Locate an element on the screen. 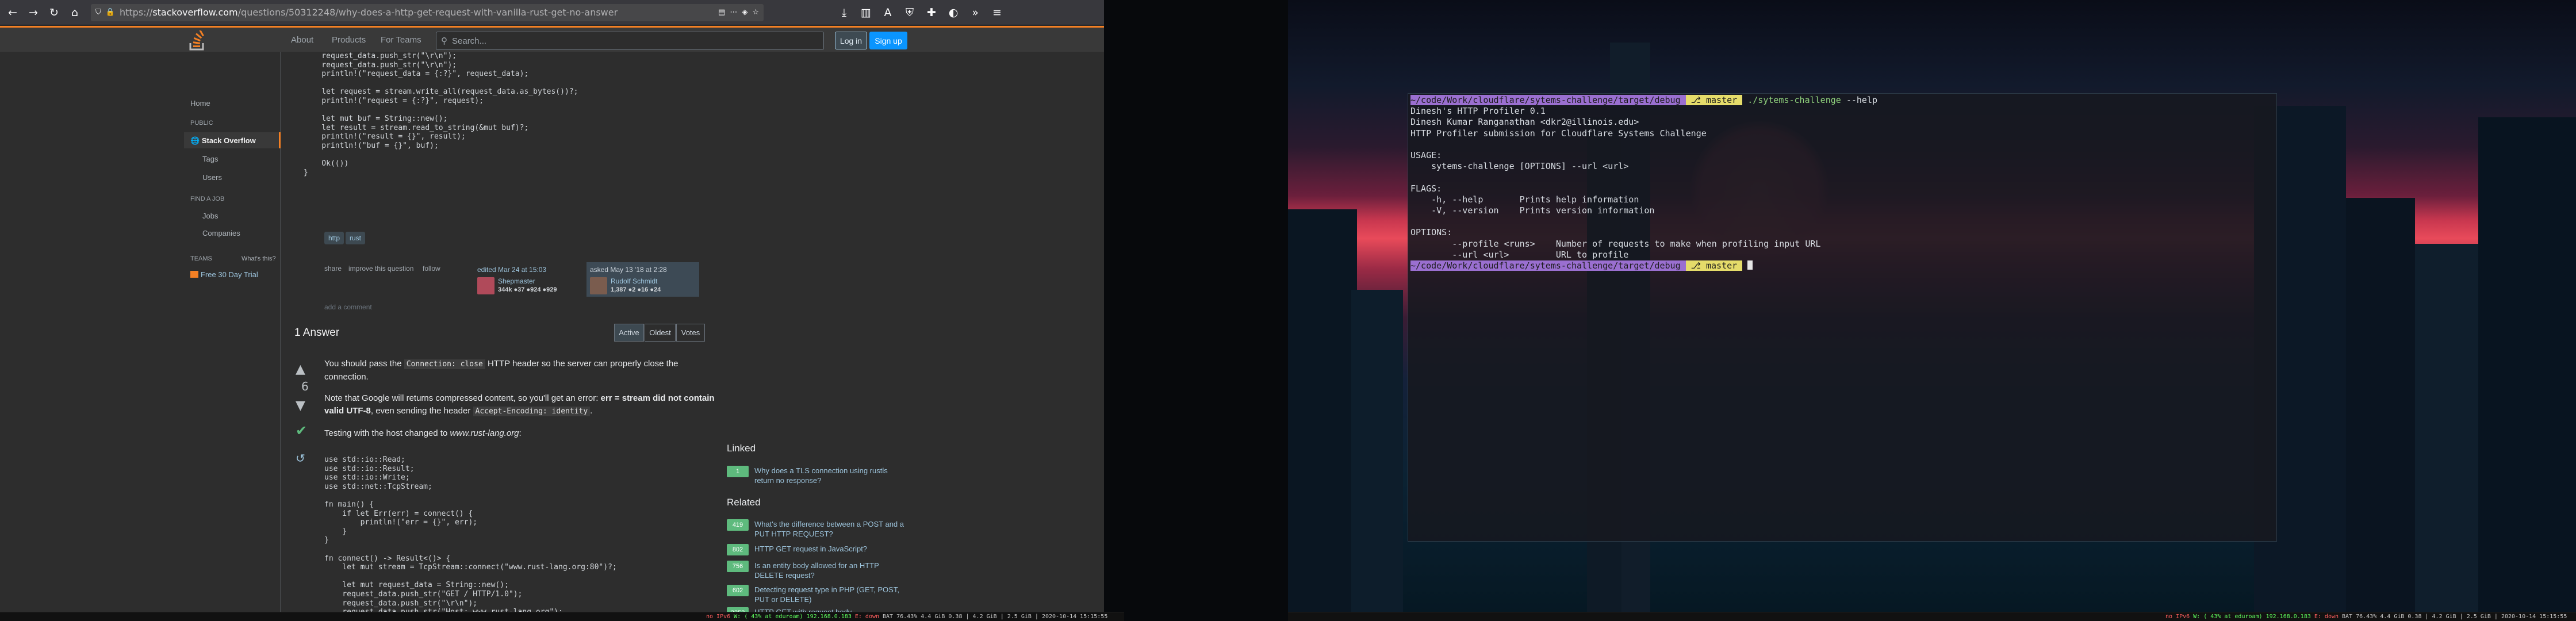 Image resolution: width=2576 pixels, height=621 pixels. nav-stackoverflow: 🌐 Stack Overflow is located at coordinates (223, 140).